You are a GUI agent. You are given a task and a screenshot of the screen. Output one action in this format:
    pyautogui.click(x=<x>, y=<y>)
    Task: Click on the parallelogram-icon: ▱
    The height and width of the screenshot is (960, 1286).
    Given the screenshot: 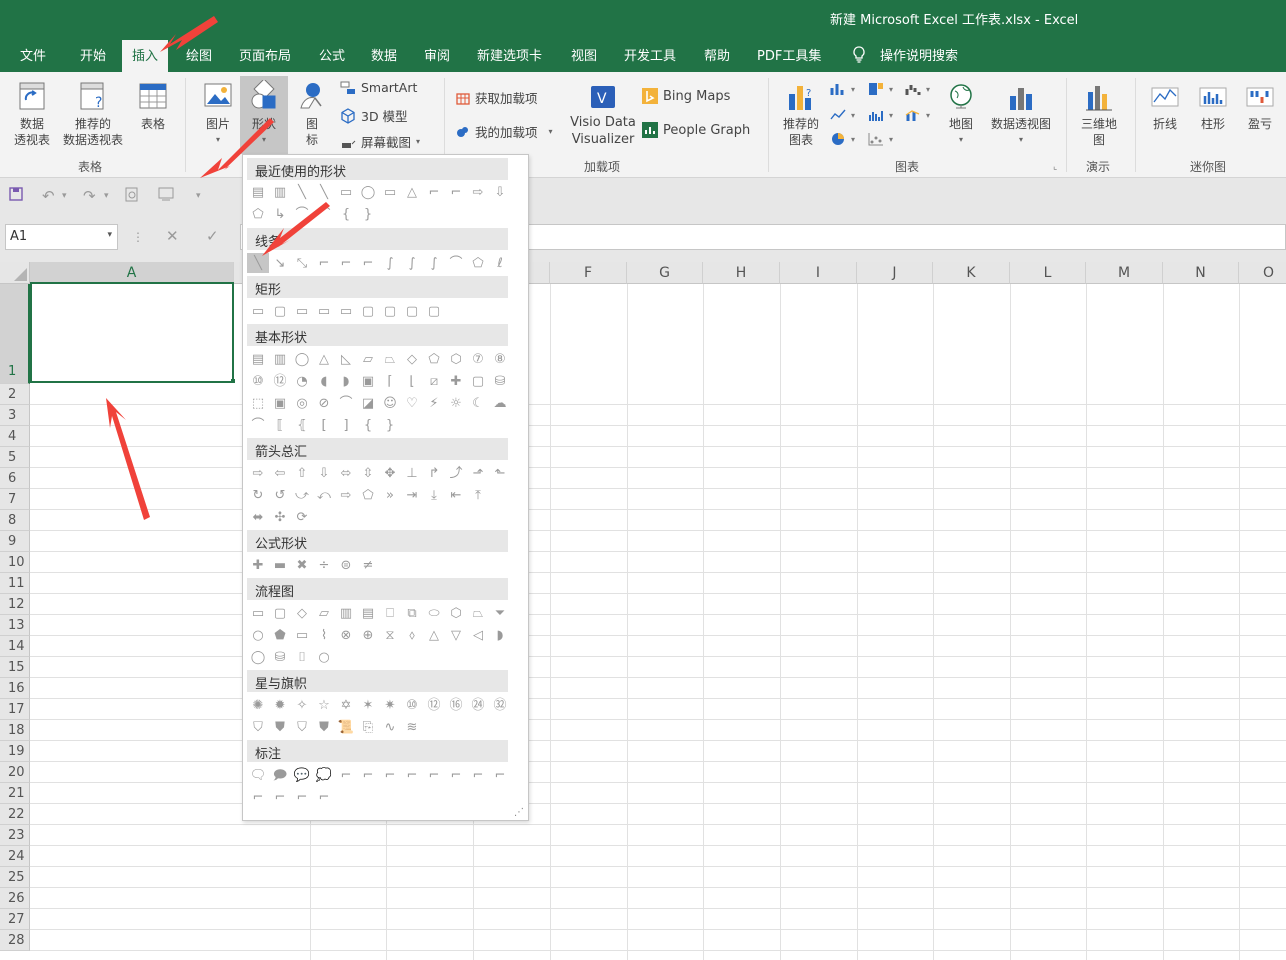 What is the action you would take?
    pyautogui.click(x=368, y=359)
    